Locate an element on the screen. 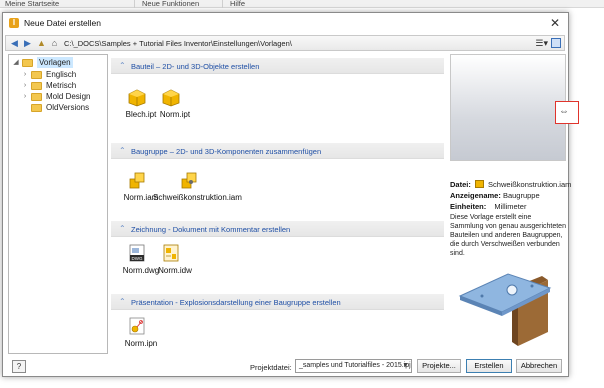  presentation-icon is located at coordinates (137, 326).